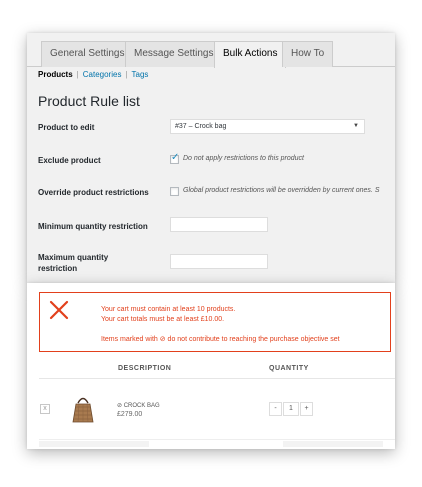 The height and width of the screenshot is (487, 422). Describe the element at coordinates (250, 54) in the screenshot. I see `tab-bulk-actions: Bulk Actions` at that location.